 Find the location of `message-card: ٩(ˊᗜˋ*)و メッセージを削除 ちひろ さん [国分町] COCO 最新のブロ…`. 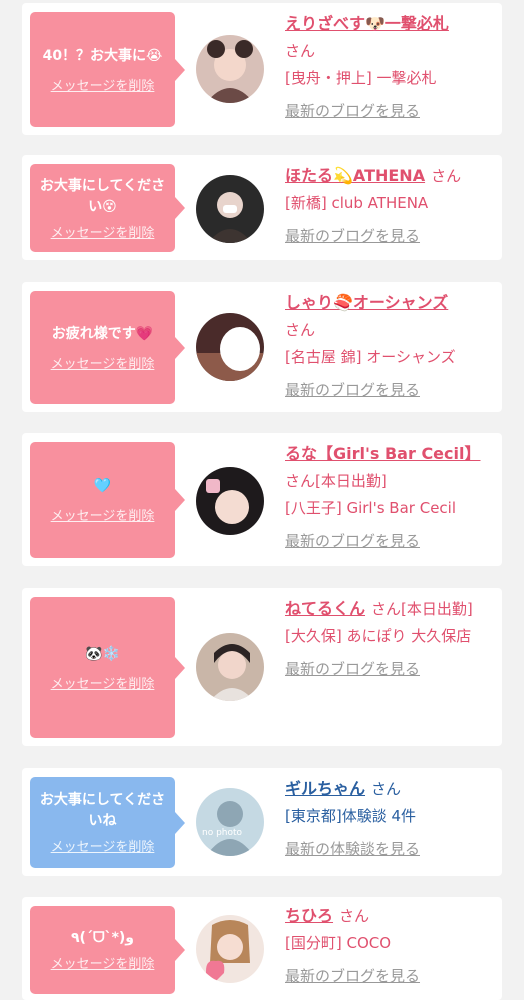

message-card: ٩(ˊᗜˋ*)و メッセージを削除 ちひろ さん [国分町] COCO 最新のブロ… is located at coordinates (262, 948).